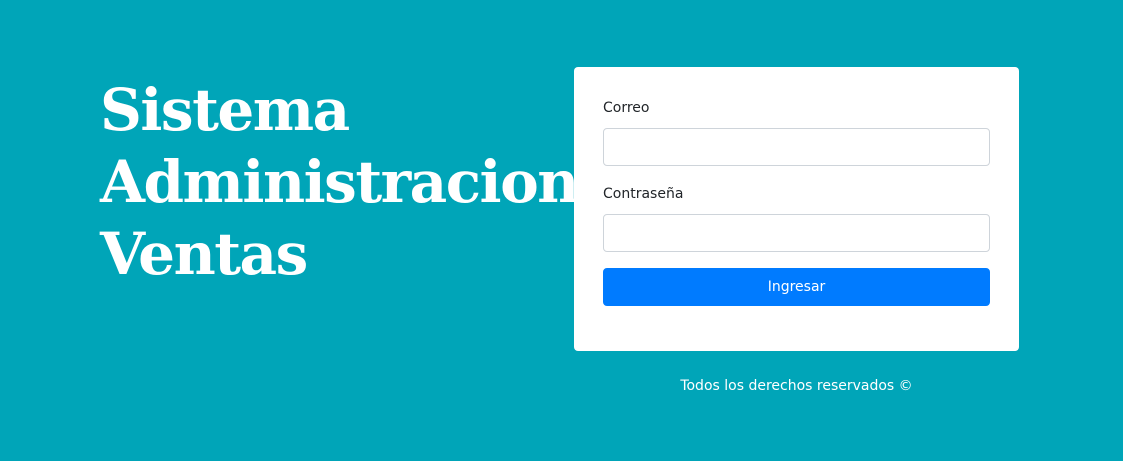 Image resolution: width=1123 pixels, height=461 pixels. I want to click on email-field, so click(796, 147).